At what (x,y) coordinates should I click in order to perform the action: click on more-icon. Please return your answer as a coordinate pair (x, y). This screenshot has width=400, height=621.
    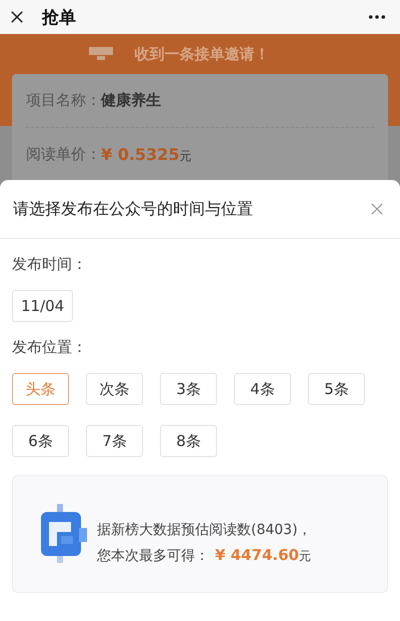
    Looking at the image, I should click on (377, 17).